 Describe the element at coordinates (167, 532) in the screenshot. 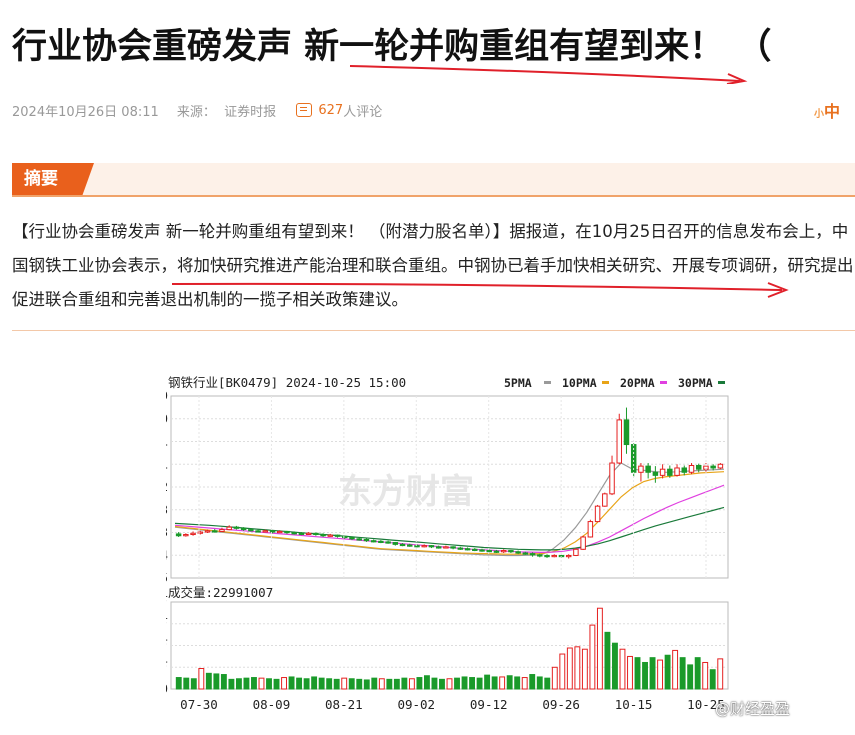

I see `price-tick-label: 5672.73` at that location.